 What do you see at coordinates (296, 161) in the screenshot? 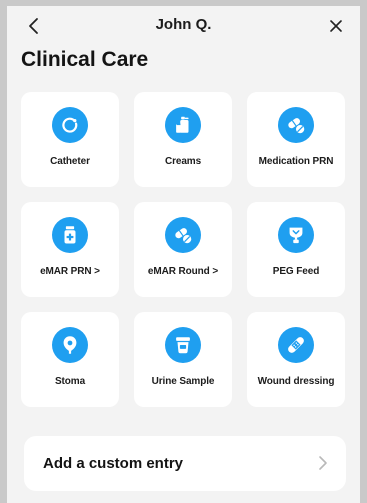
I see `tile-label: Medication PRN` at bounding box center [296, 161].